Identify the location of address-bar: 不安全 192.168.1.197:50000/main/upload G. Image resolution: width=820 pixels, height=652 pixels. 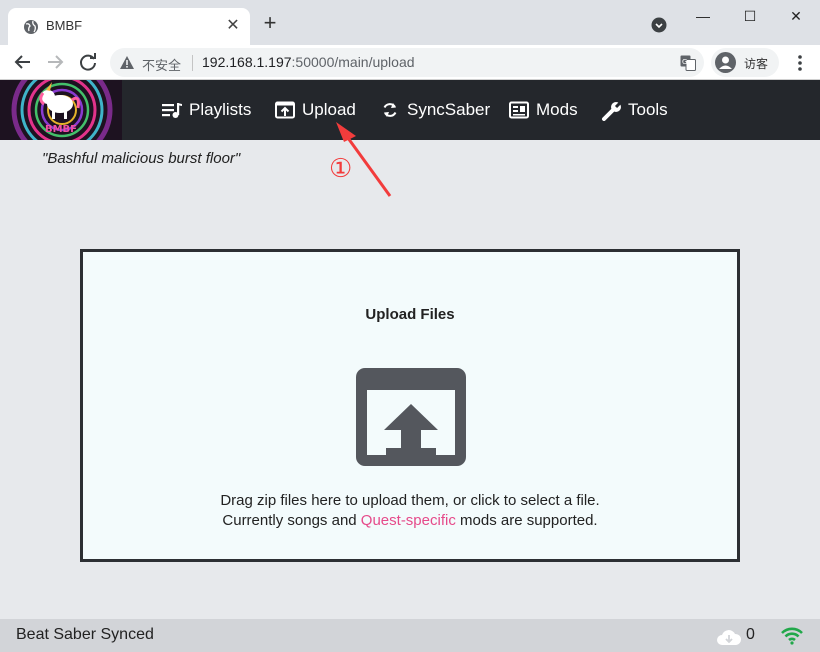
(407, 62).